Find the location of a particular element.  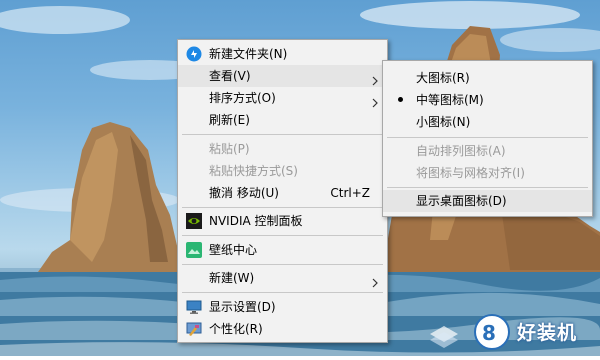

nvidia-icon is located at coordinates (194, 221).